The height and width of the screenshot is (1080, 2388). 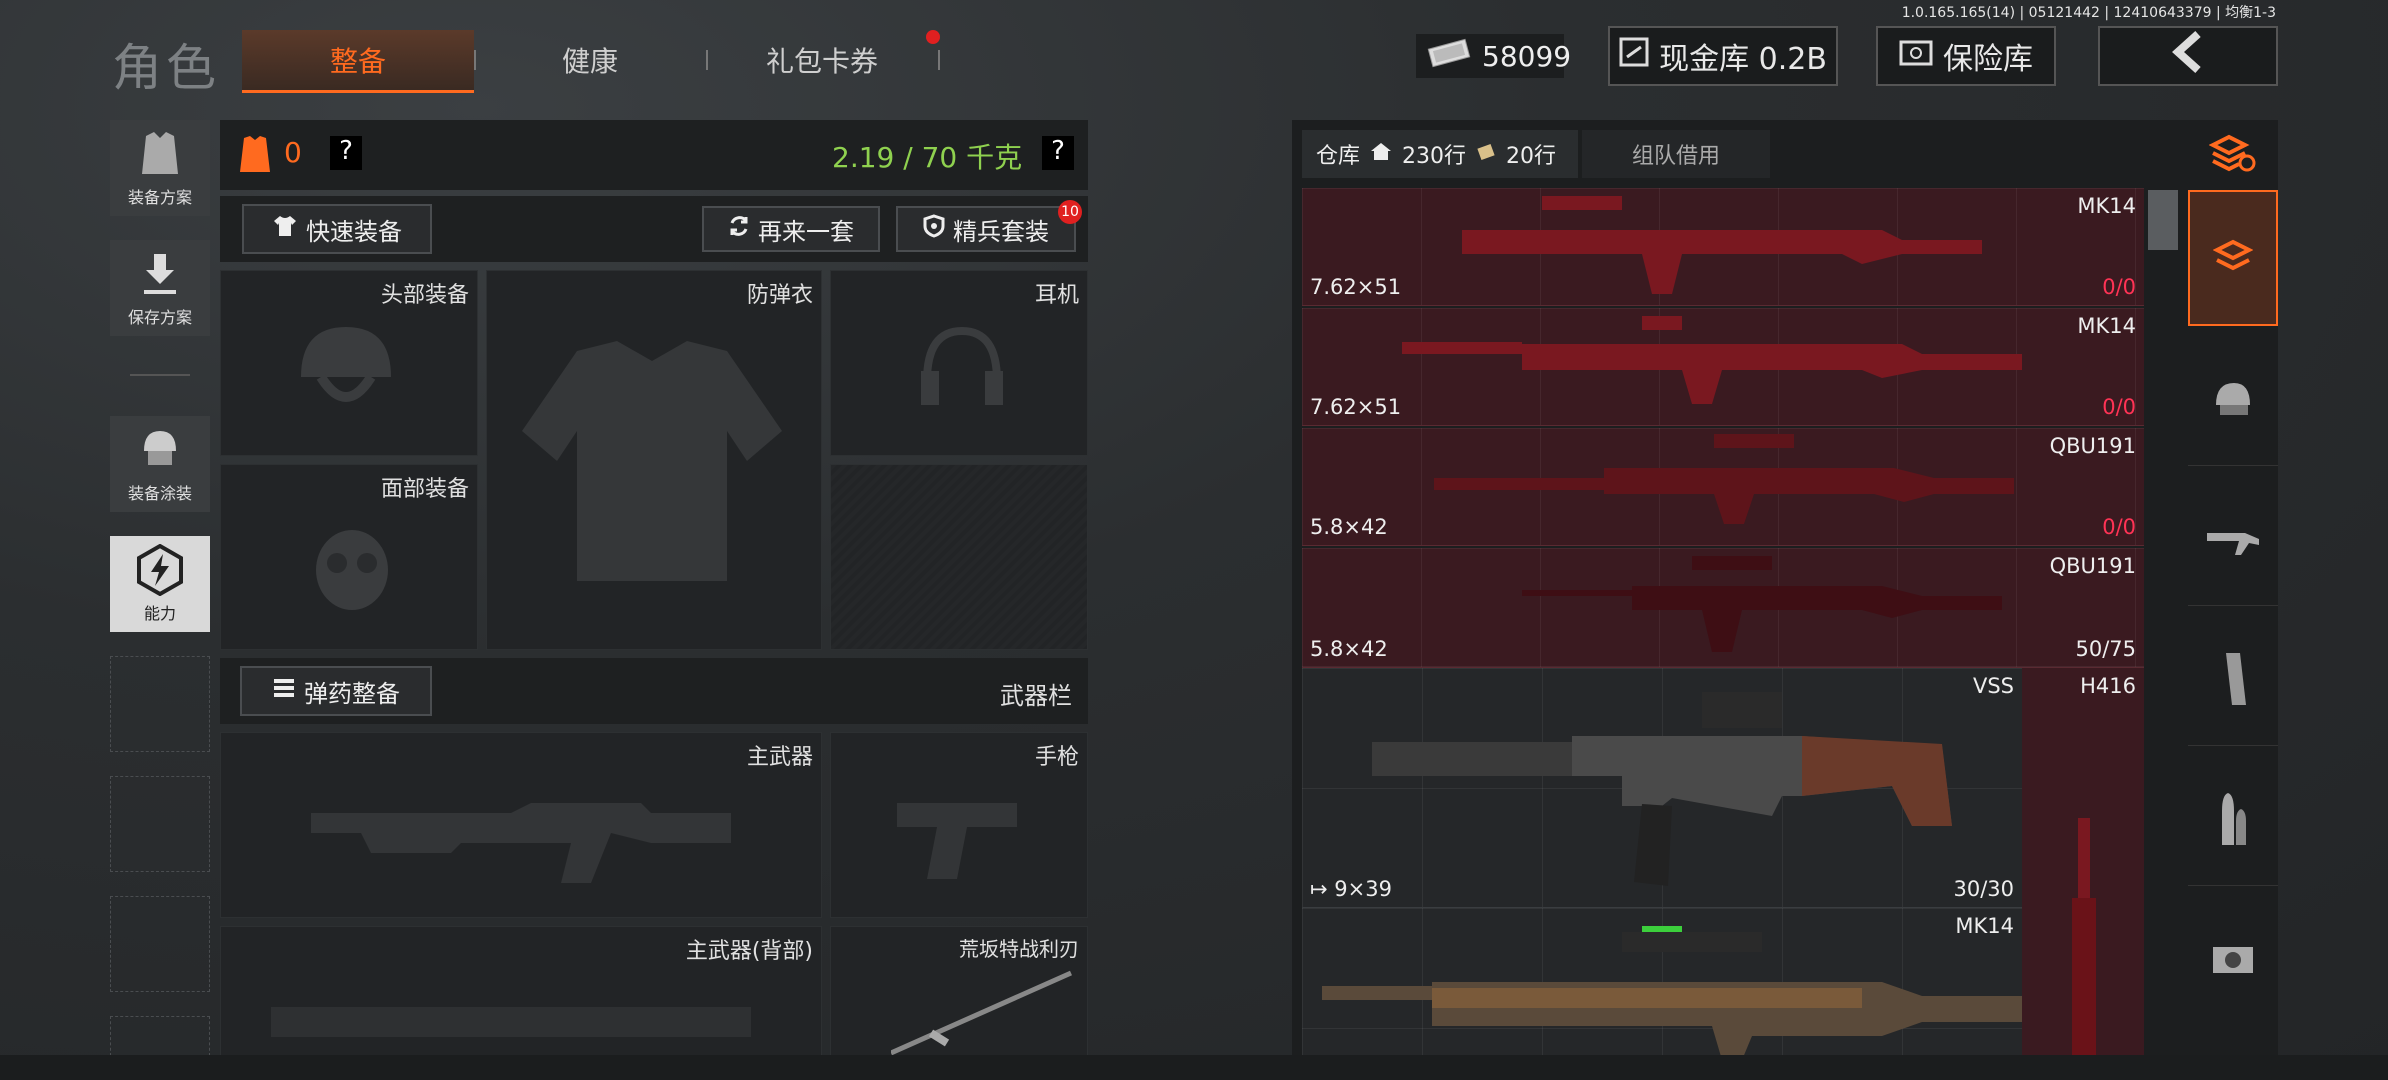 I want to click on primary-back-slot: 主武器(背部), so click(x=521, y=991).